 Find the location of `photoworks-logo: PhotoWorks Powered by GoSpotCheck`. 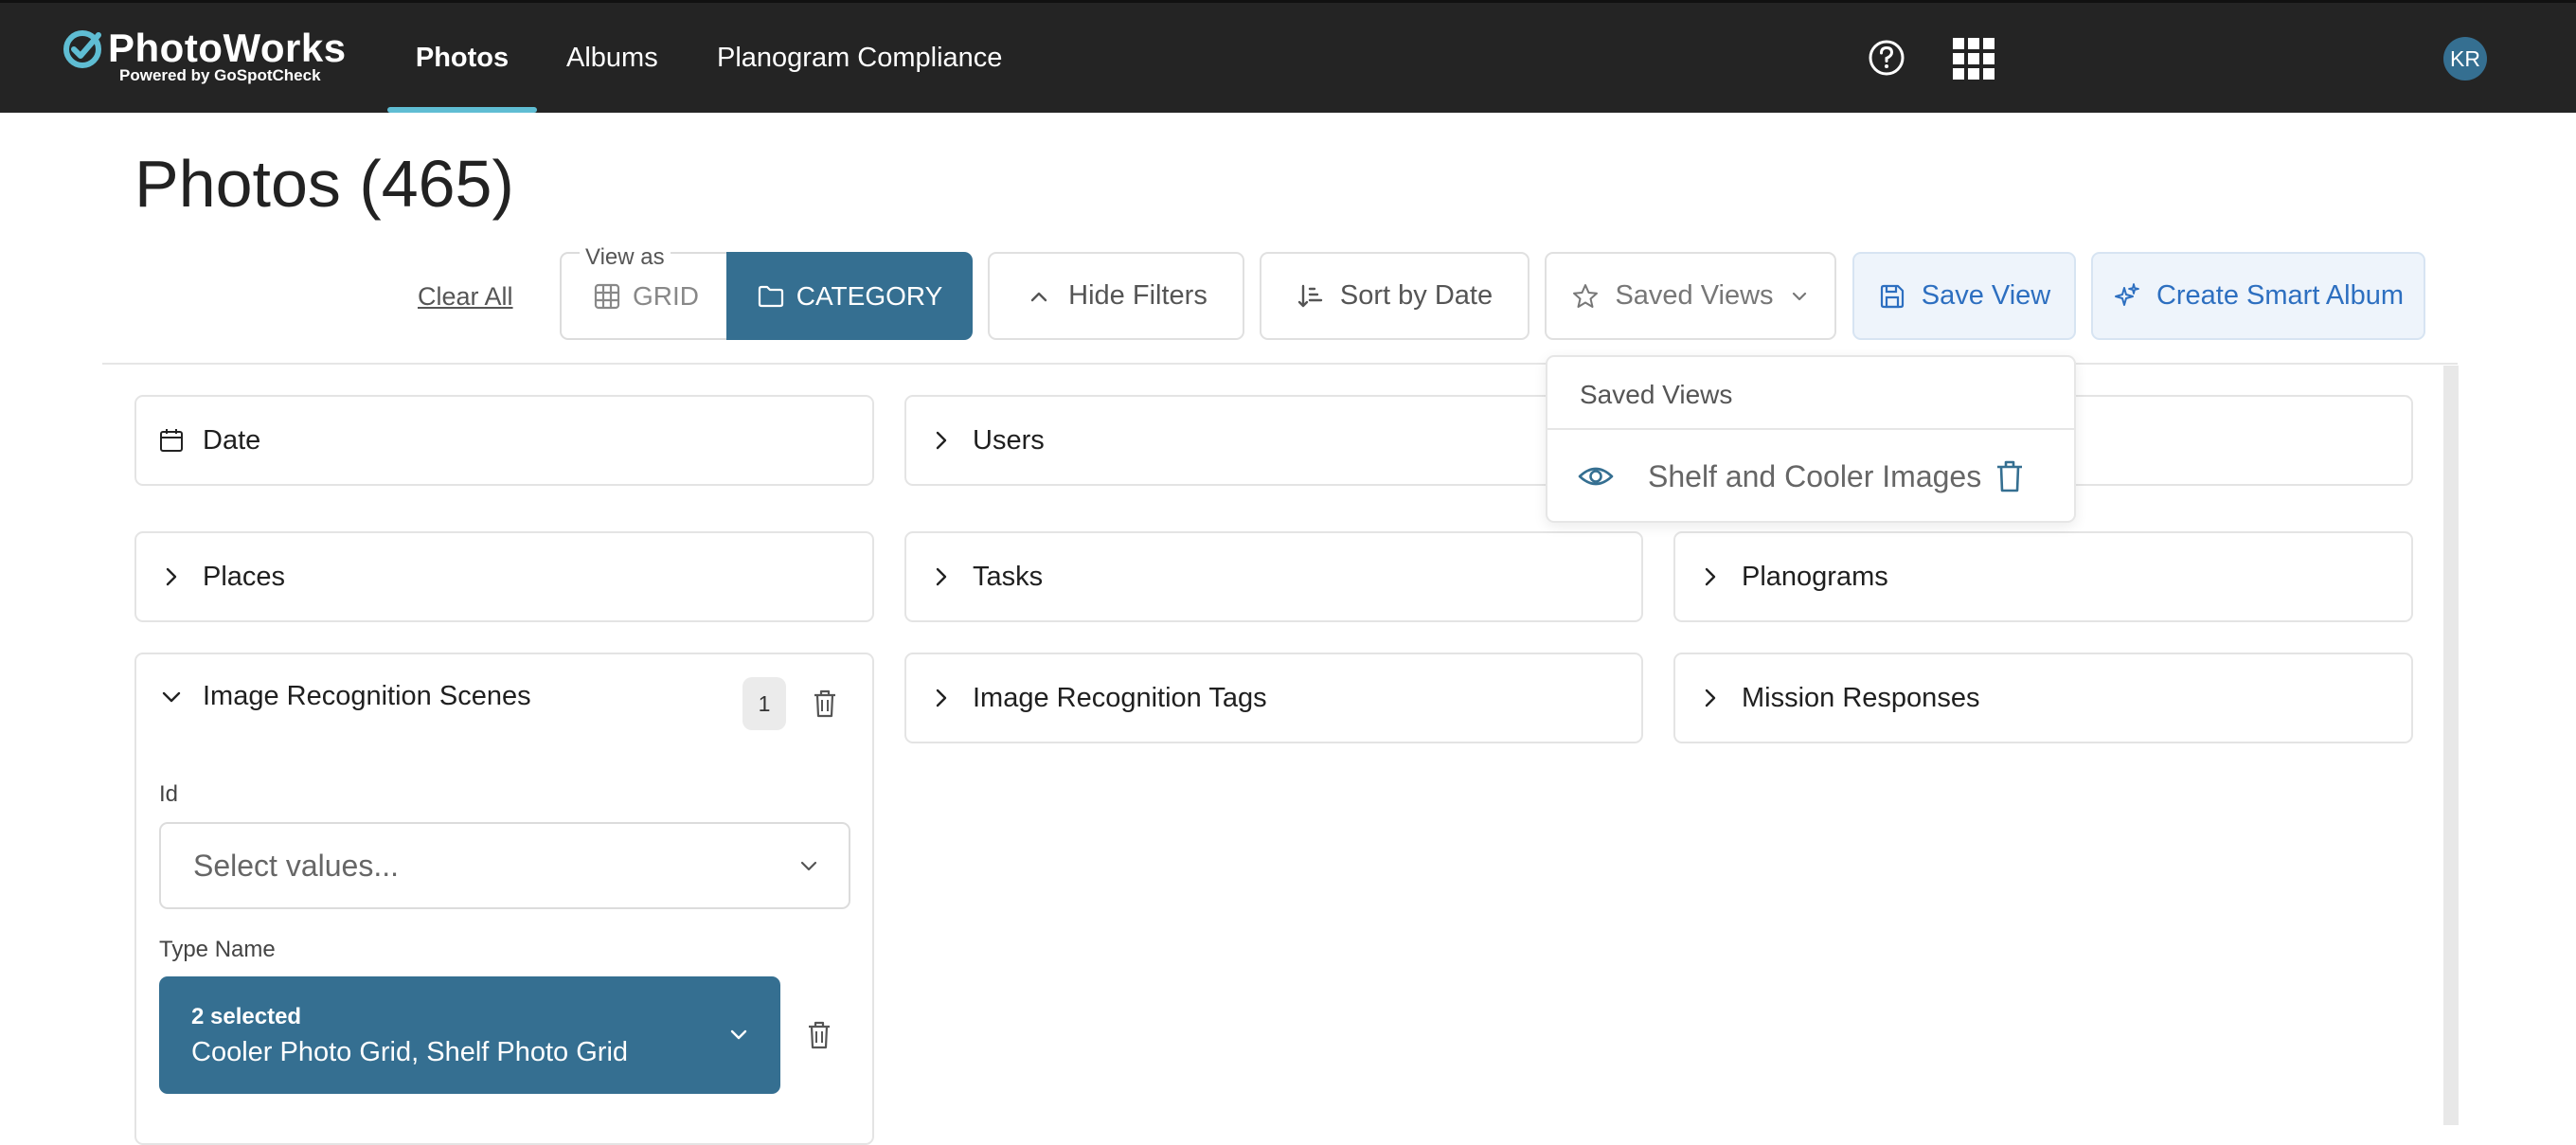

photoworks-logo: PhotoWorks Powered by GoSpotCheck is located at coordinates (205, 55).